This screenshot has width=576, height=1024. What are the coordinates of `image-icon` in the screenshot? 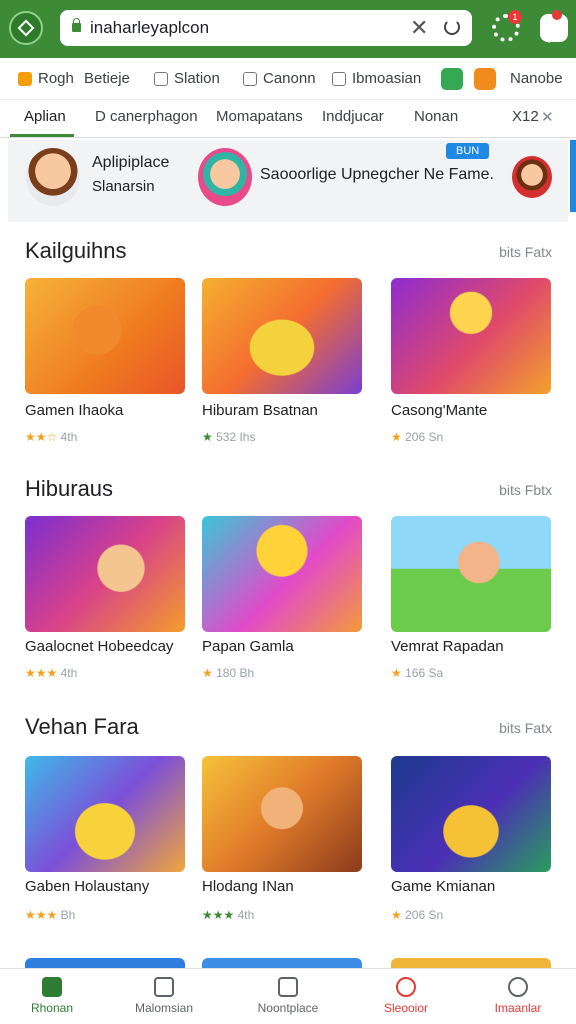 It's located at (161, 78).